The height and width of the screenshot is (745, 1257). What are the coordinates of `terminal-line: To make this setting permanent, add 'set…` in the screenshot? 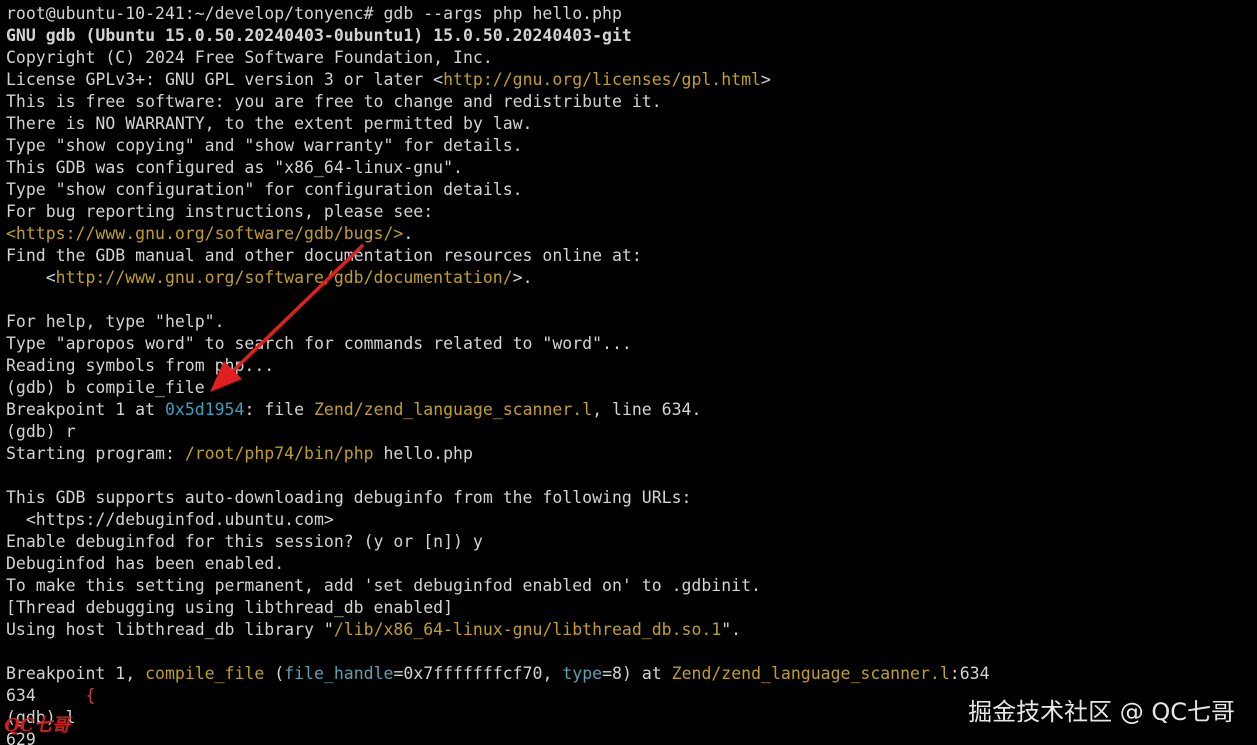 It's located at (383, 586).